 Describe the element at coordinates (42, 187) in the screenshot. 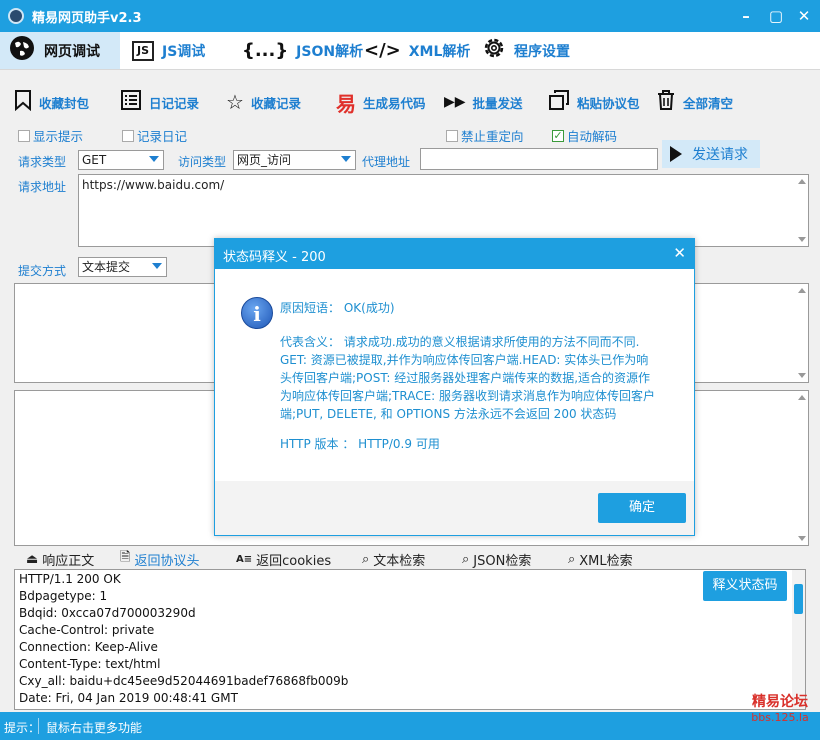

I see `url-label: 请求地址` at that location.